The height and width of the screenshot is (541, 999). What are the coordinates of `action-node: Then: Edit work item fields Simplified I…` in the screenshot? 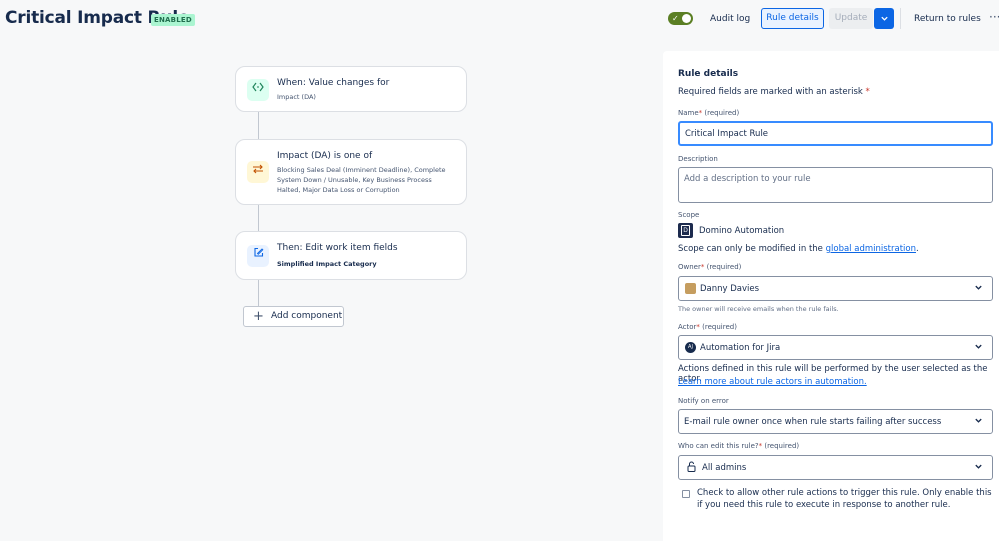 It's located at (351, 255).